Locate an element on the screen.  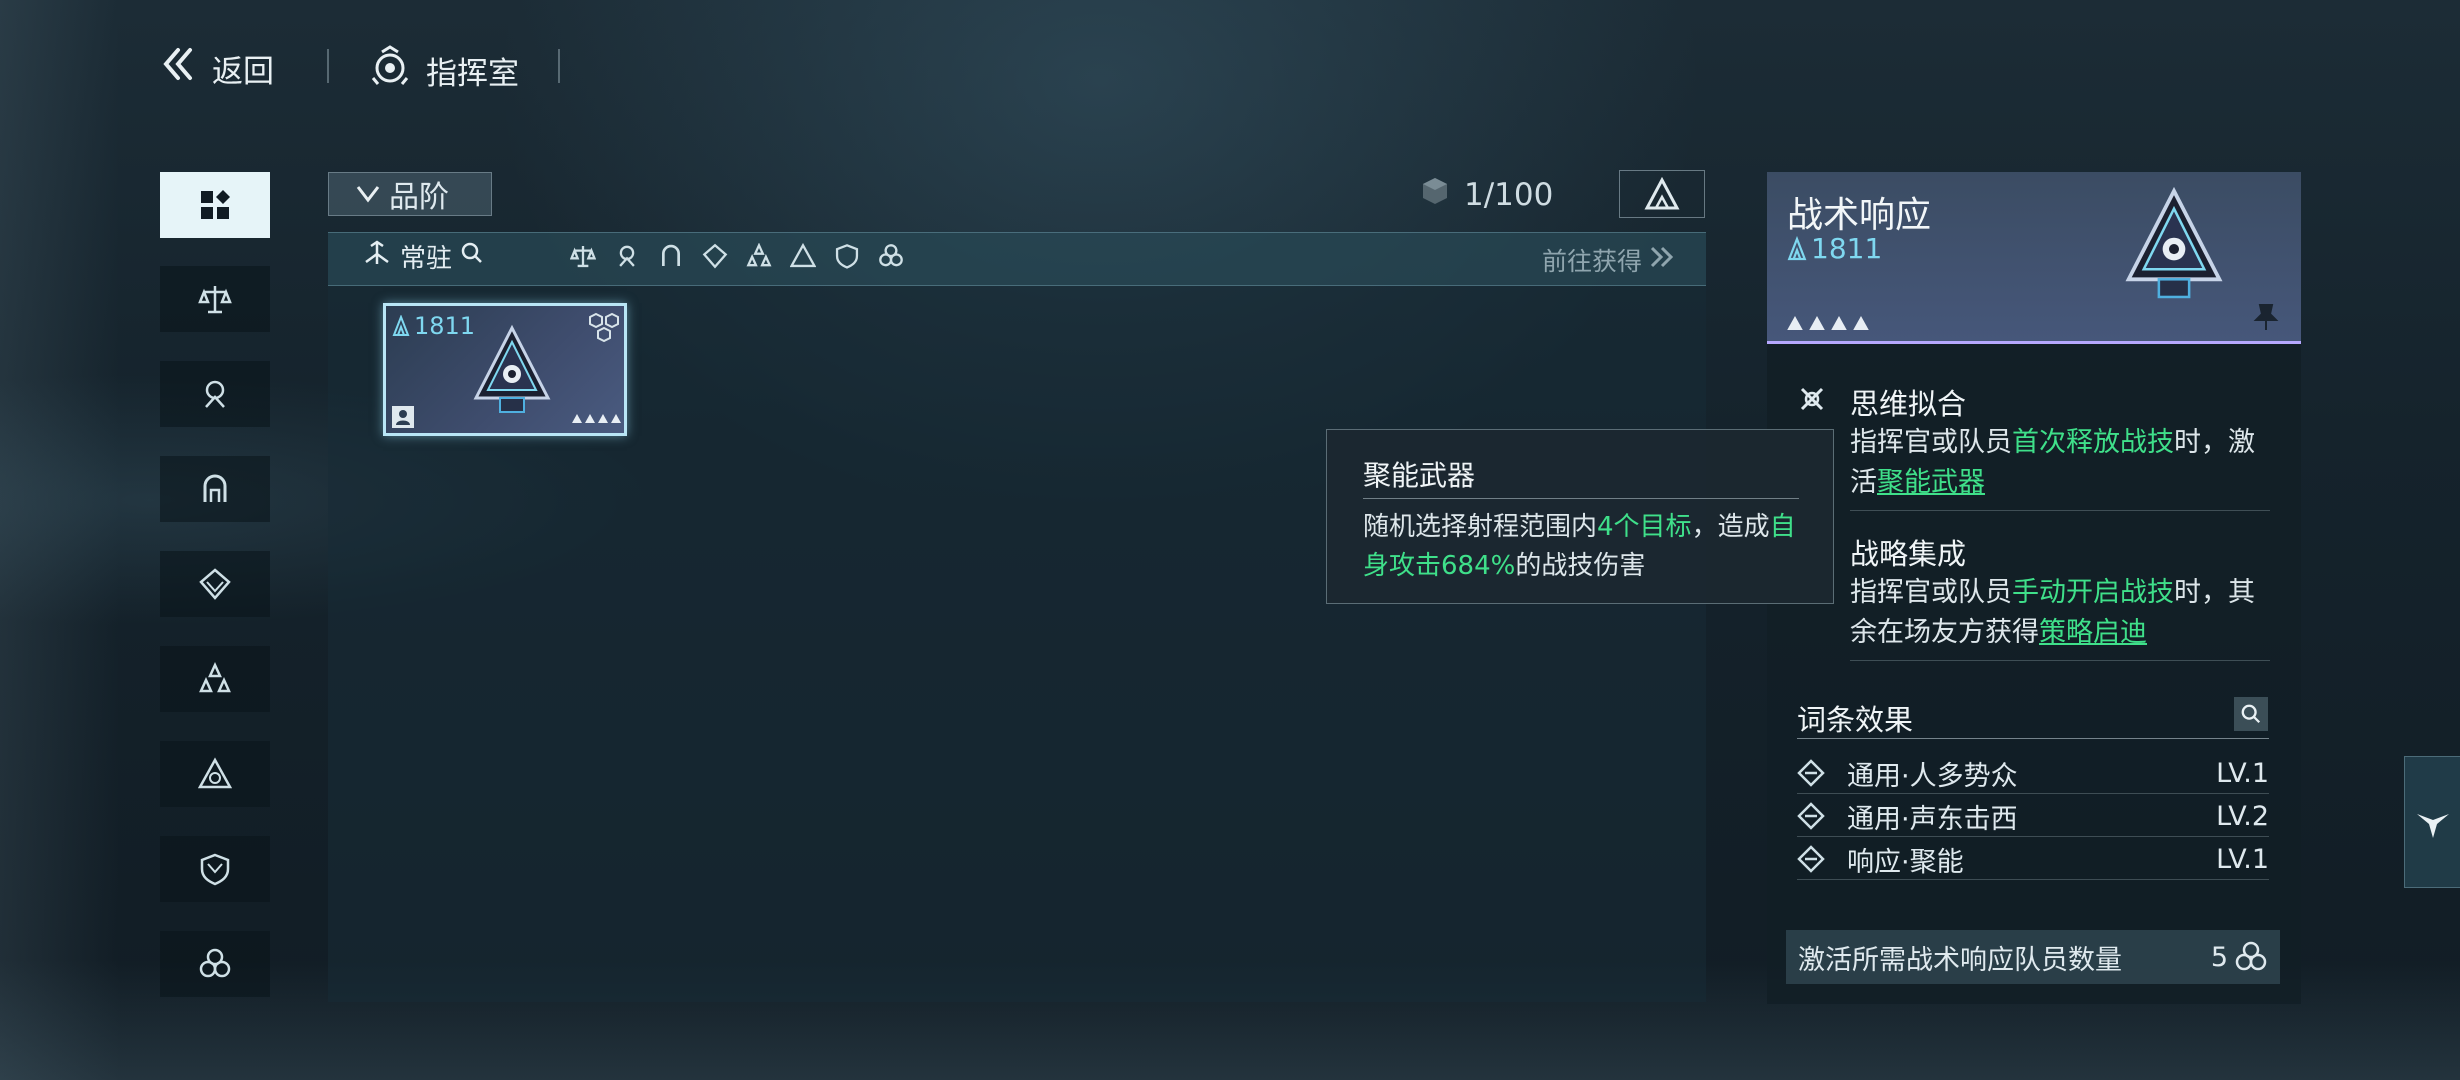
card-power: 1811 is located at coordinates (433, 326).